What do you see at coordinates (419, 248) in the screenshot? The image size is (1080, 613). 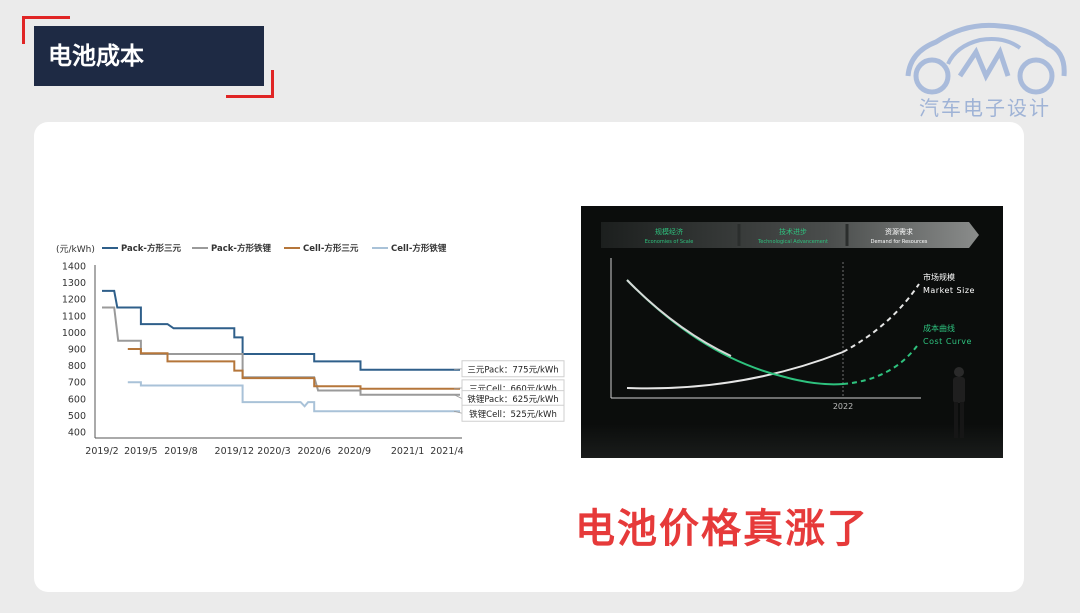 I see `legend-label: Cell-方形铁锂` at bounding box center [419, 248].